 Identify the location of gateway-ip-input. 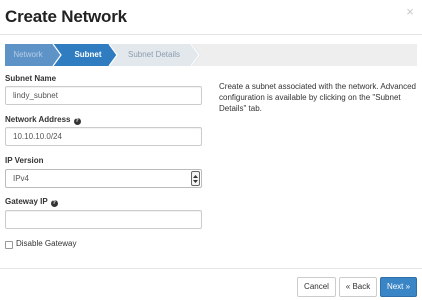
(103, 219).